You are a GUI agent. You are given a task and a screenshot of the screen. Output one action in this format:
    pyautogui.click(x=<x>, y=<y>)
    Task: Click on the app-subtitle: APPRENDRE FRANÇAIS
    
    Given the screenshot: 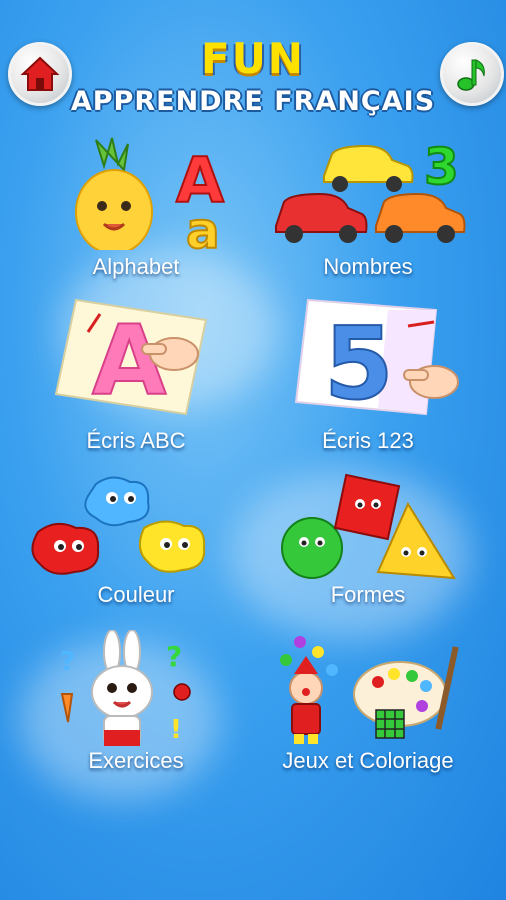 What is the action you would take?
    pyautogui.click(x=253, y=101)
    